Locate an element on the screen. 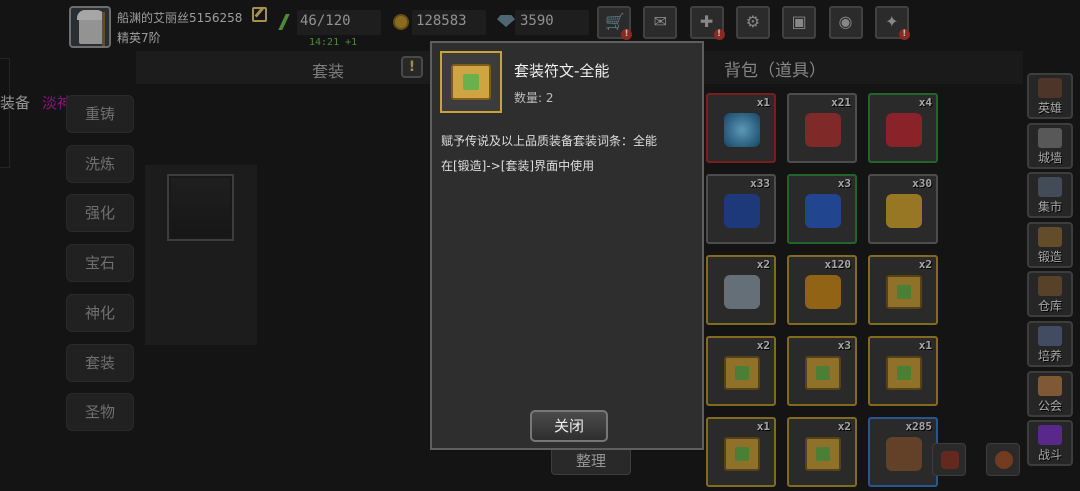  item-quantity: 数量: 2 is located at coordinates (534, 98).